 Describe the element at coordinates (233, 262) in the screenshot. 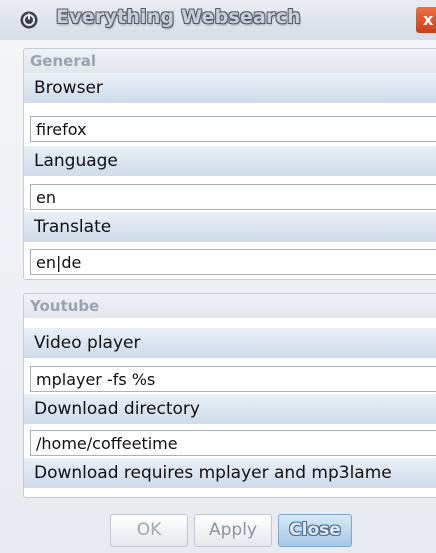

I see `translate-field` at that location.